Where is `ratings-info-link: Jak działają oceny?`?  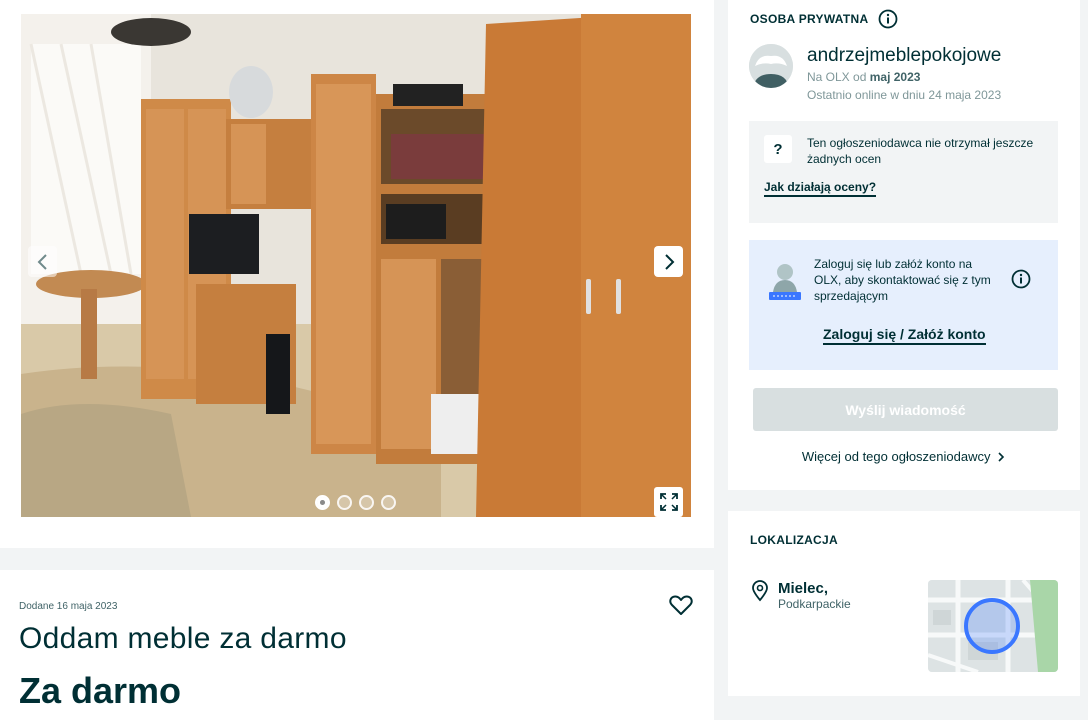 ratings-info-link: Jak działają oceny? is located at coordinates (820, 188).